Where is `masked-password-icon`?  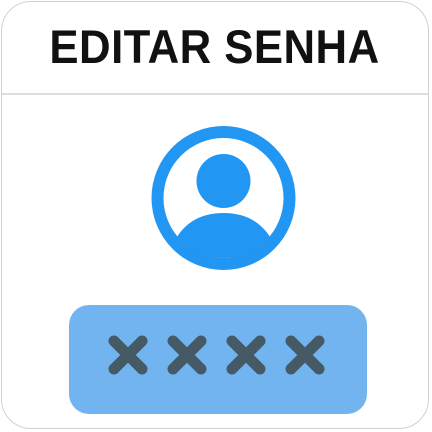
masked-password-icon is located at coordinates (216, 355).